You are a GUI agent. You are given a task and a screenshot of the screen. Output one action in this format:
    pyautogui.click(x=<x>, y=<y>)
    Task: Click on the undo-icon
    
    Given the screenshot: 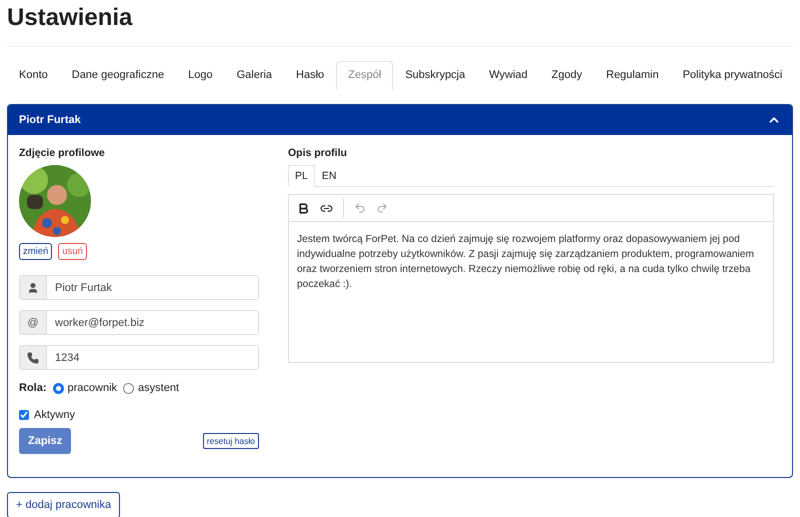 What is the action you would take?
    pyautogui.click(x=360, y=208)
    